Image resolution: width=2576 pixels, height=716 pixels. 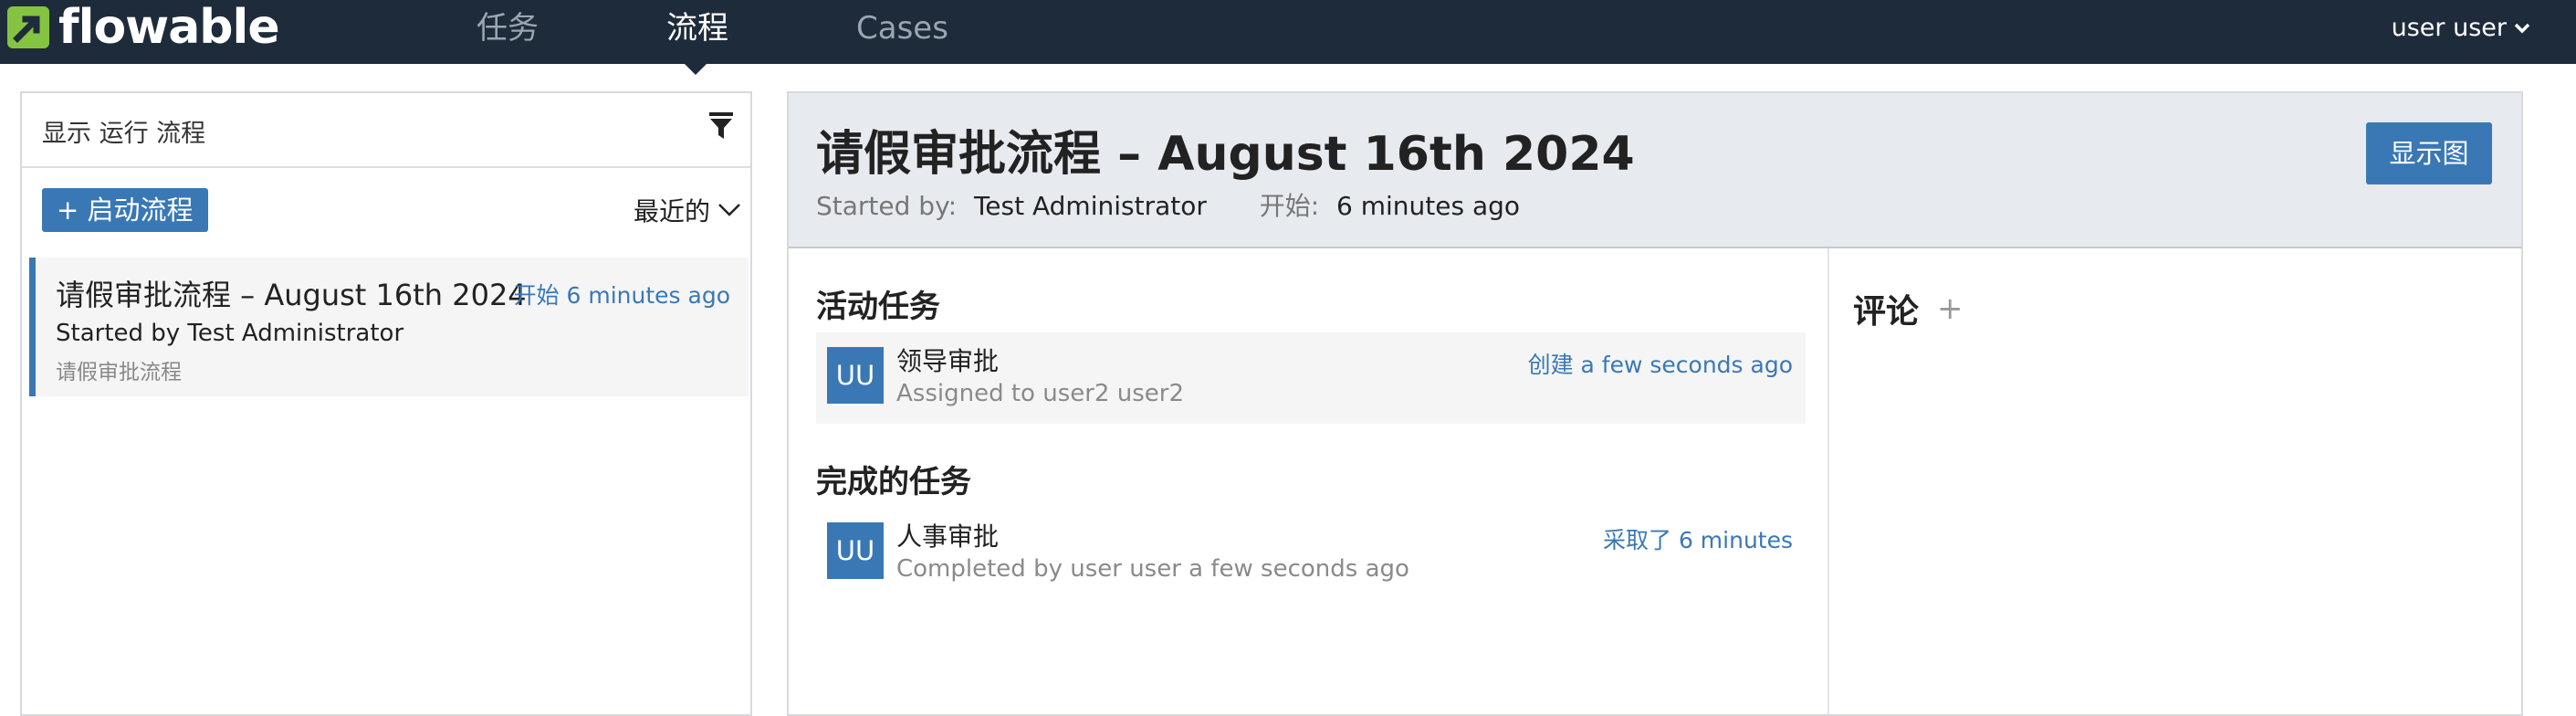 What do you see at coordinates (230, 333) in the screenshot?
I see `process-item-starter: Started by Test Administrator` at bounding box center [230, 333].